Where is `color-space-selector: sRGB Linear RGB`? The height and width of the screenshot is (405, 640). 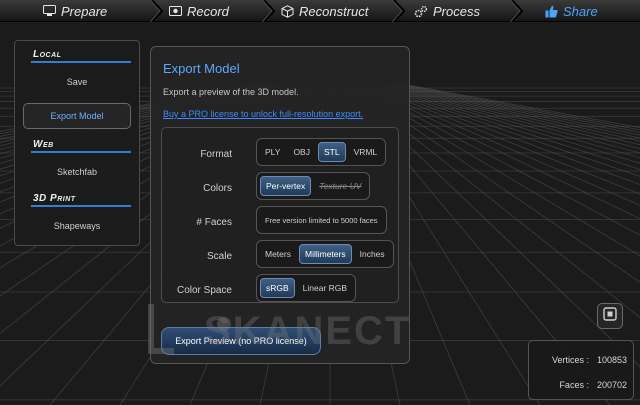 color-space-selector: sRGB Linear RGB is located at coordinates (306, 288).